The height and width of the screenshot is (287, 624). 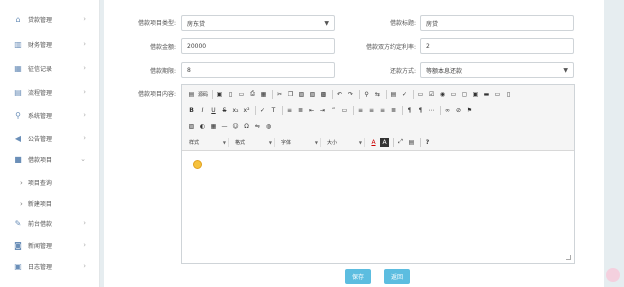 I want to click on copy-icon: ❐, so click(x=290, y=94).